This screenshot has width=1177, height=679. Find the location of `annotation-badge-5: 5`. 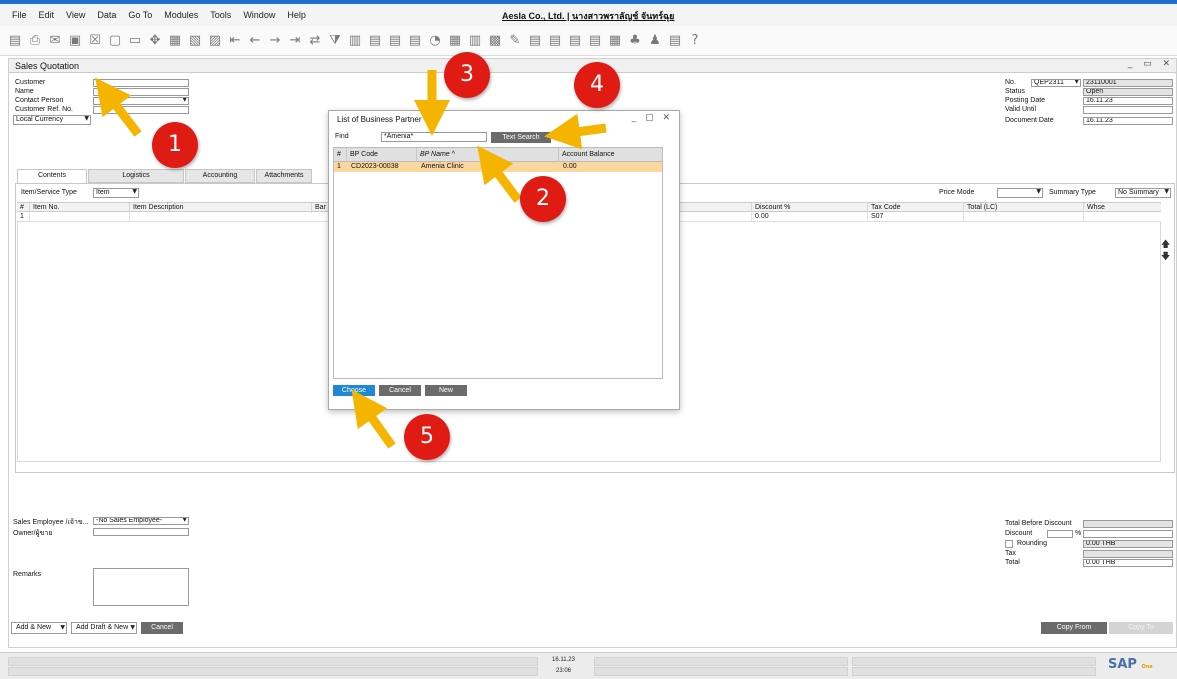

annotation-badge-5: 5 is located at coordinates (427, 437).